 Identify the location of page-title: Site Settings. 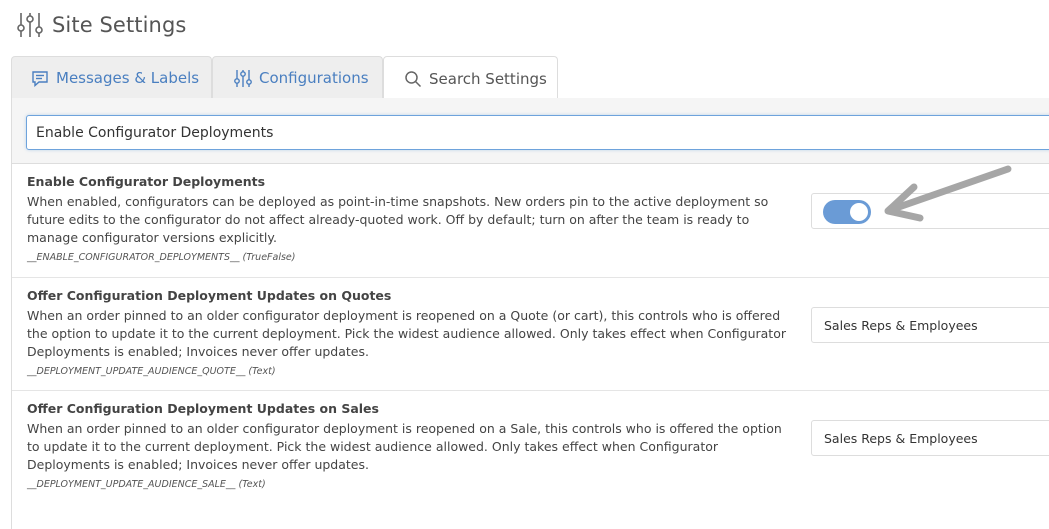
(119, 25).